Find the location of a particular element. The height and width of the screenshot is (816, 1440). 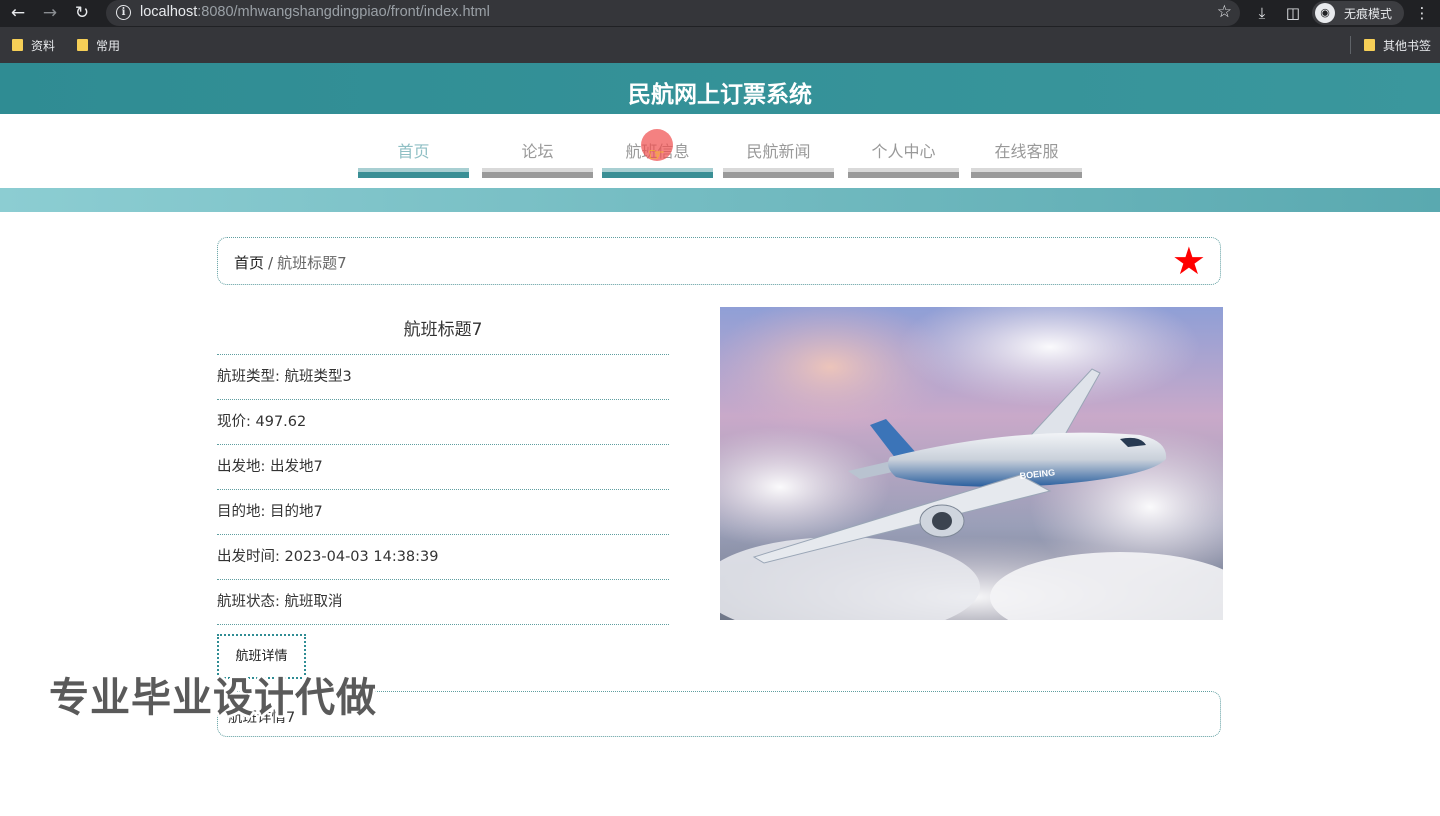

reload-icon: ↻ is located at coordinates (82, 13).